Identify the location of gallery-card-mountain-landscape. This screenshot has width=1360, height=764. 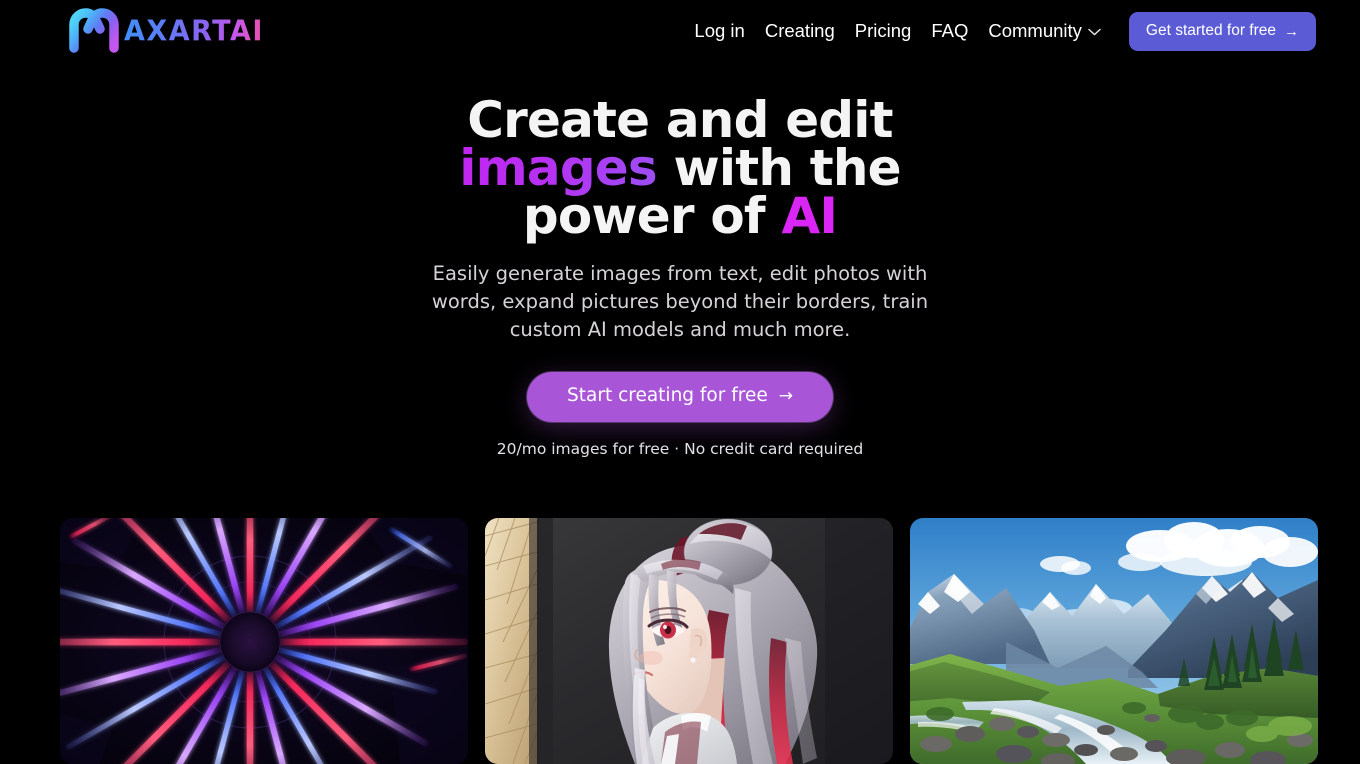
(1114, 641).